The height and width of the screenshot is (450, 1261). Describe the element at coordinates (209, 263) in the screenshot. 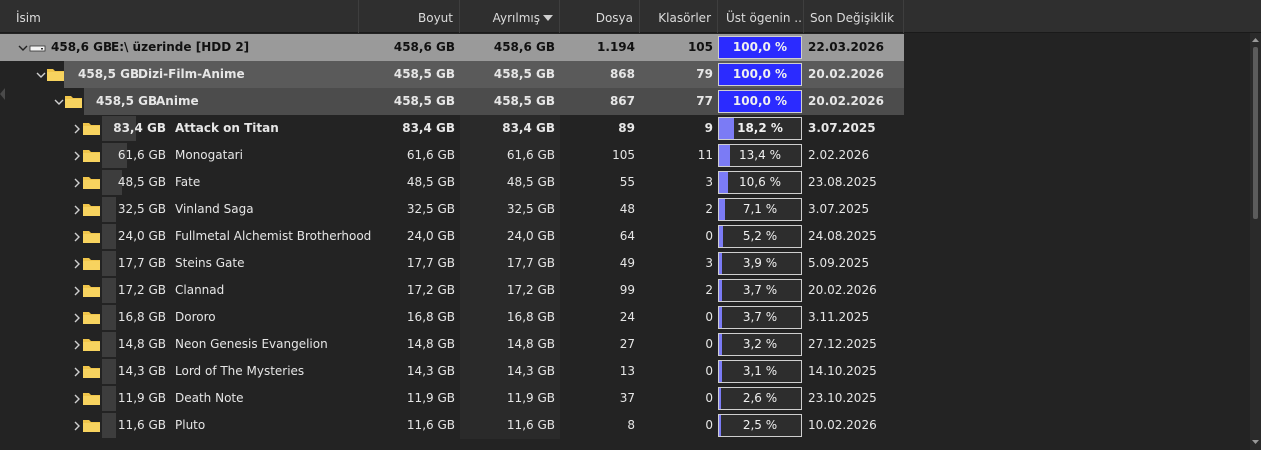

I see `item-name: Steins Gate` at that location.